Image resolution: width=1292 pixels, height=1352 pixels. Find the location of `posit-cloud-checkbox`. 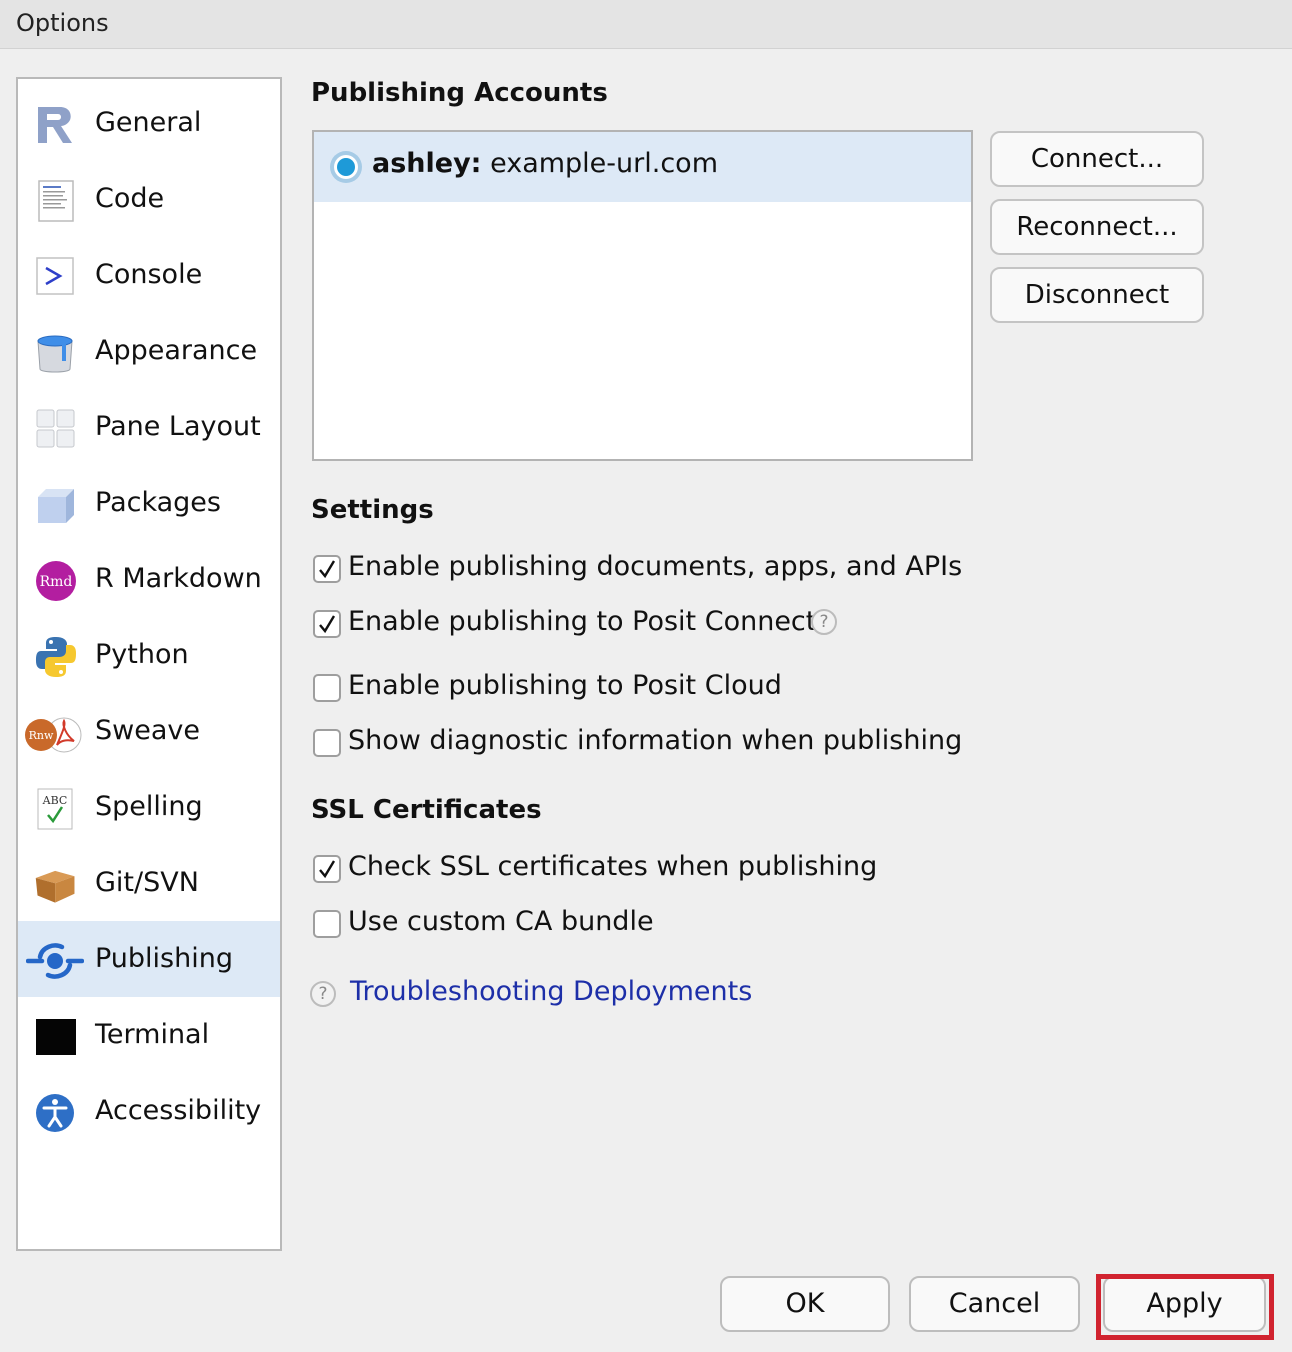

posit-cloud-checkbox is located at coordinates (327, 688).